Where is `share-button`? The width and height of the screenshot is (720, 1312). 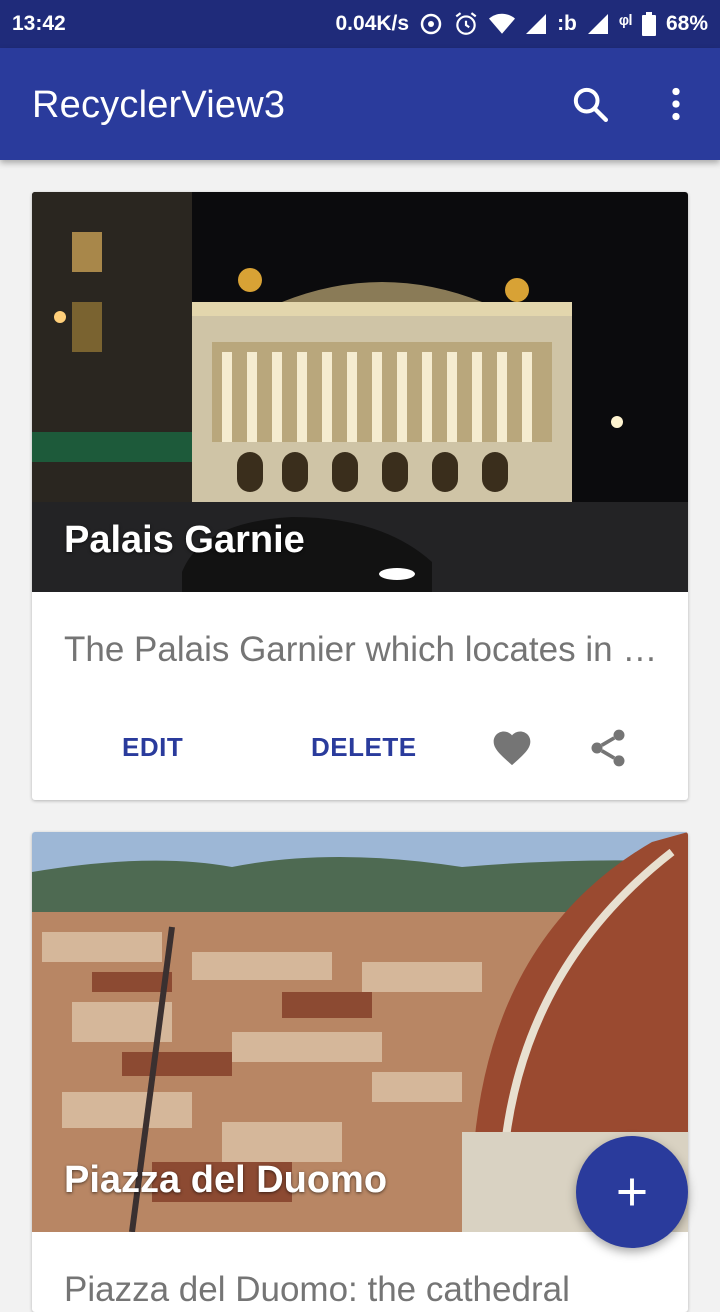 share-button is located at coordinates (608, 748).